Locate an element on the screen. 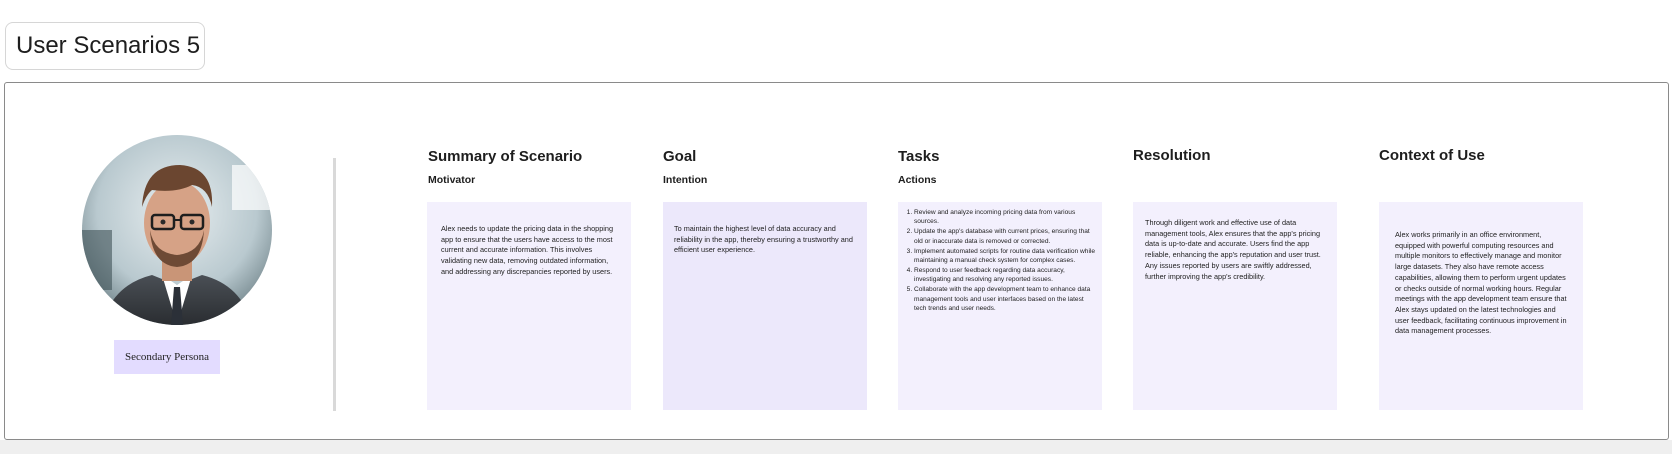 The image size is (1672, 454). summary-subtitle: Motivator is located at coordinates (452, 180).